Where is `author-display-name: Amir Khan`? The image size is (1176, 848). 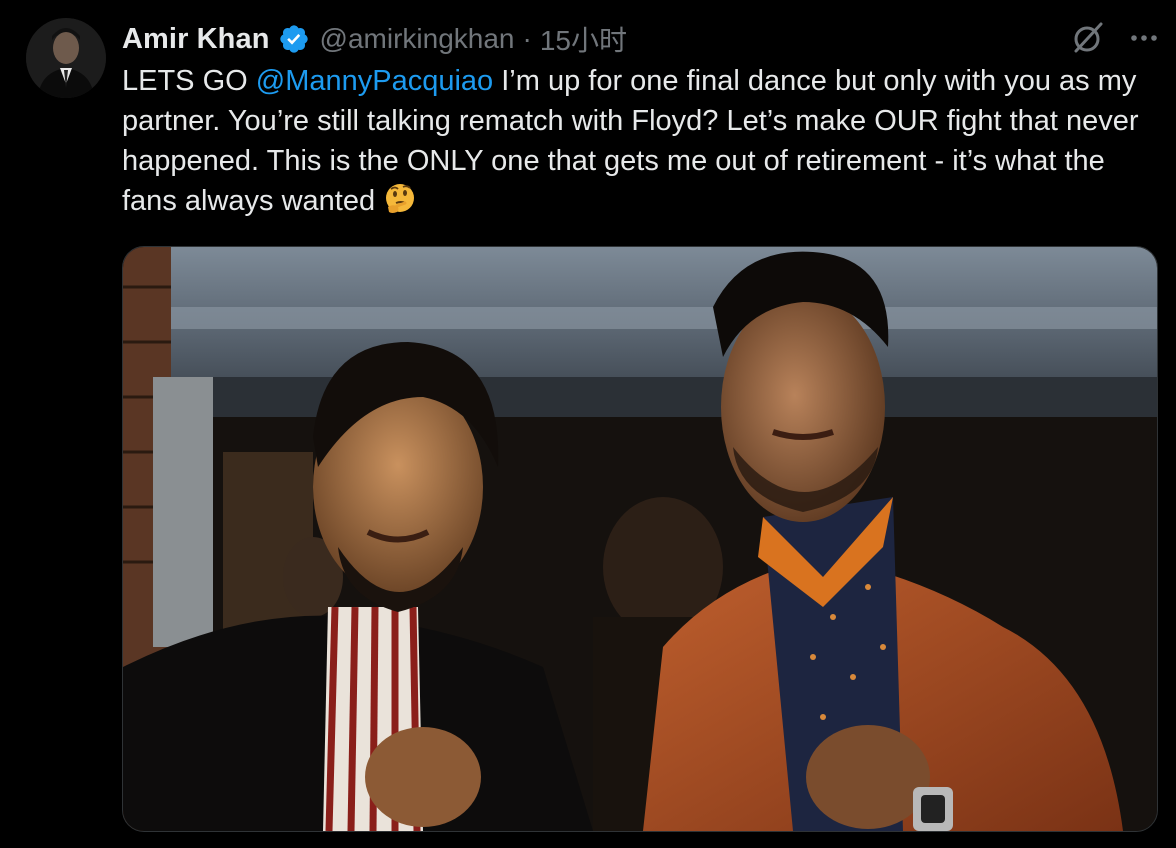
author-display-name: Amir Khan is located at coordinates (196, 39).